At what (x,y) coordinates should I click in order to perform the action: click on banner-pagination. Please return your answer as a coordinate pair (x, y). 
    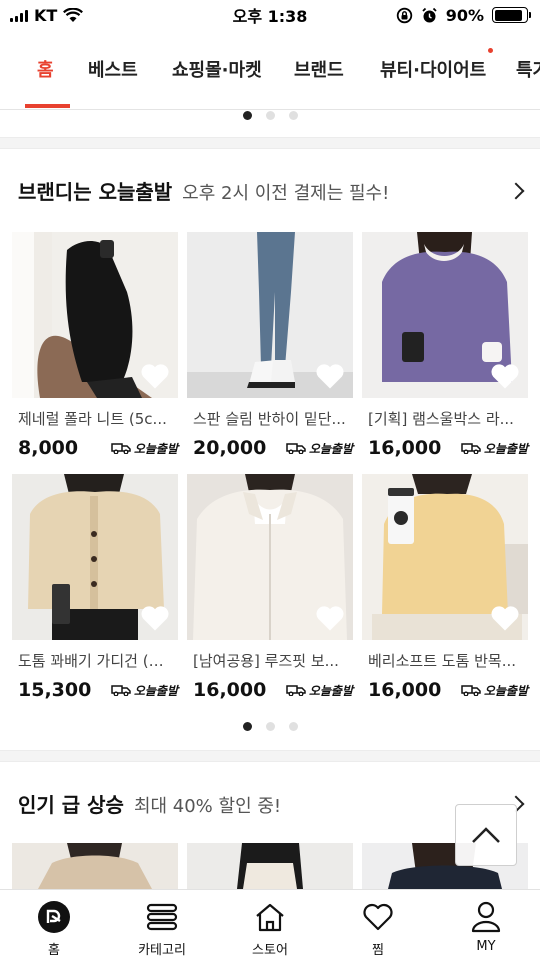
    Looking at the image, I should click on (270, 115).